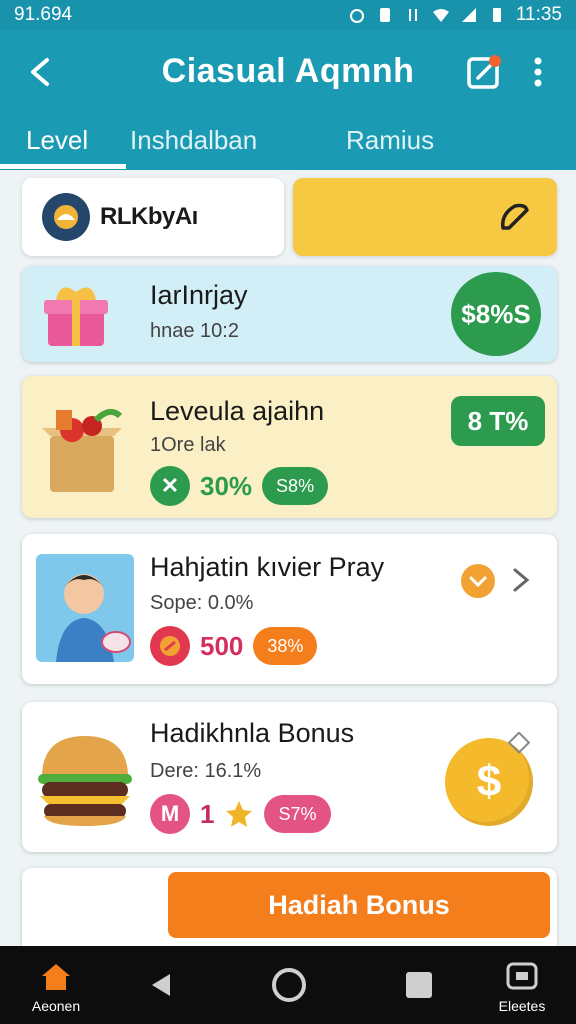 The image size is (576, 1024). Describe the element at coordinates (66, 217) in the screenshot. I see `brand-logo` at that location.